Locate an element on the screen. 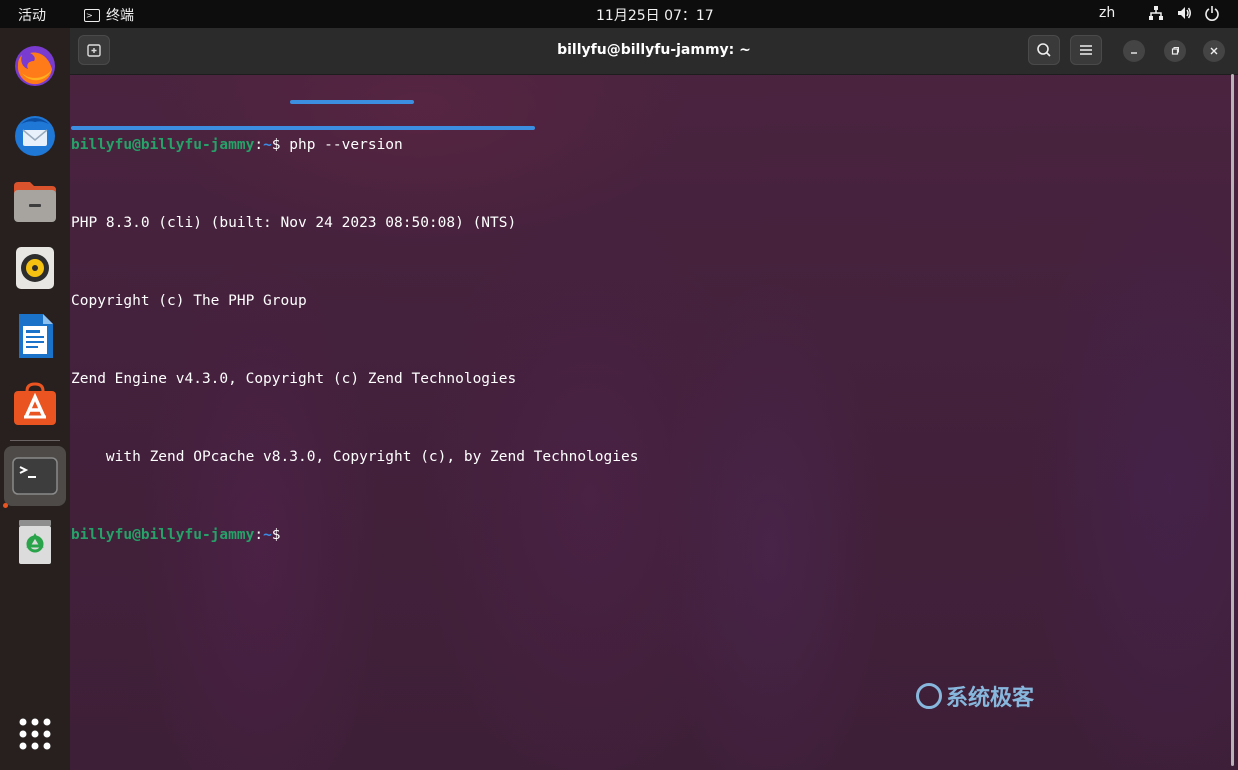 This screenshot has height=770, width=1238. search-icon is located at coordinates (1044, 50).